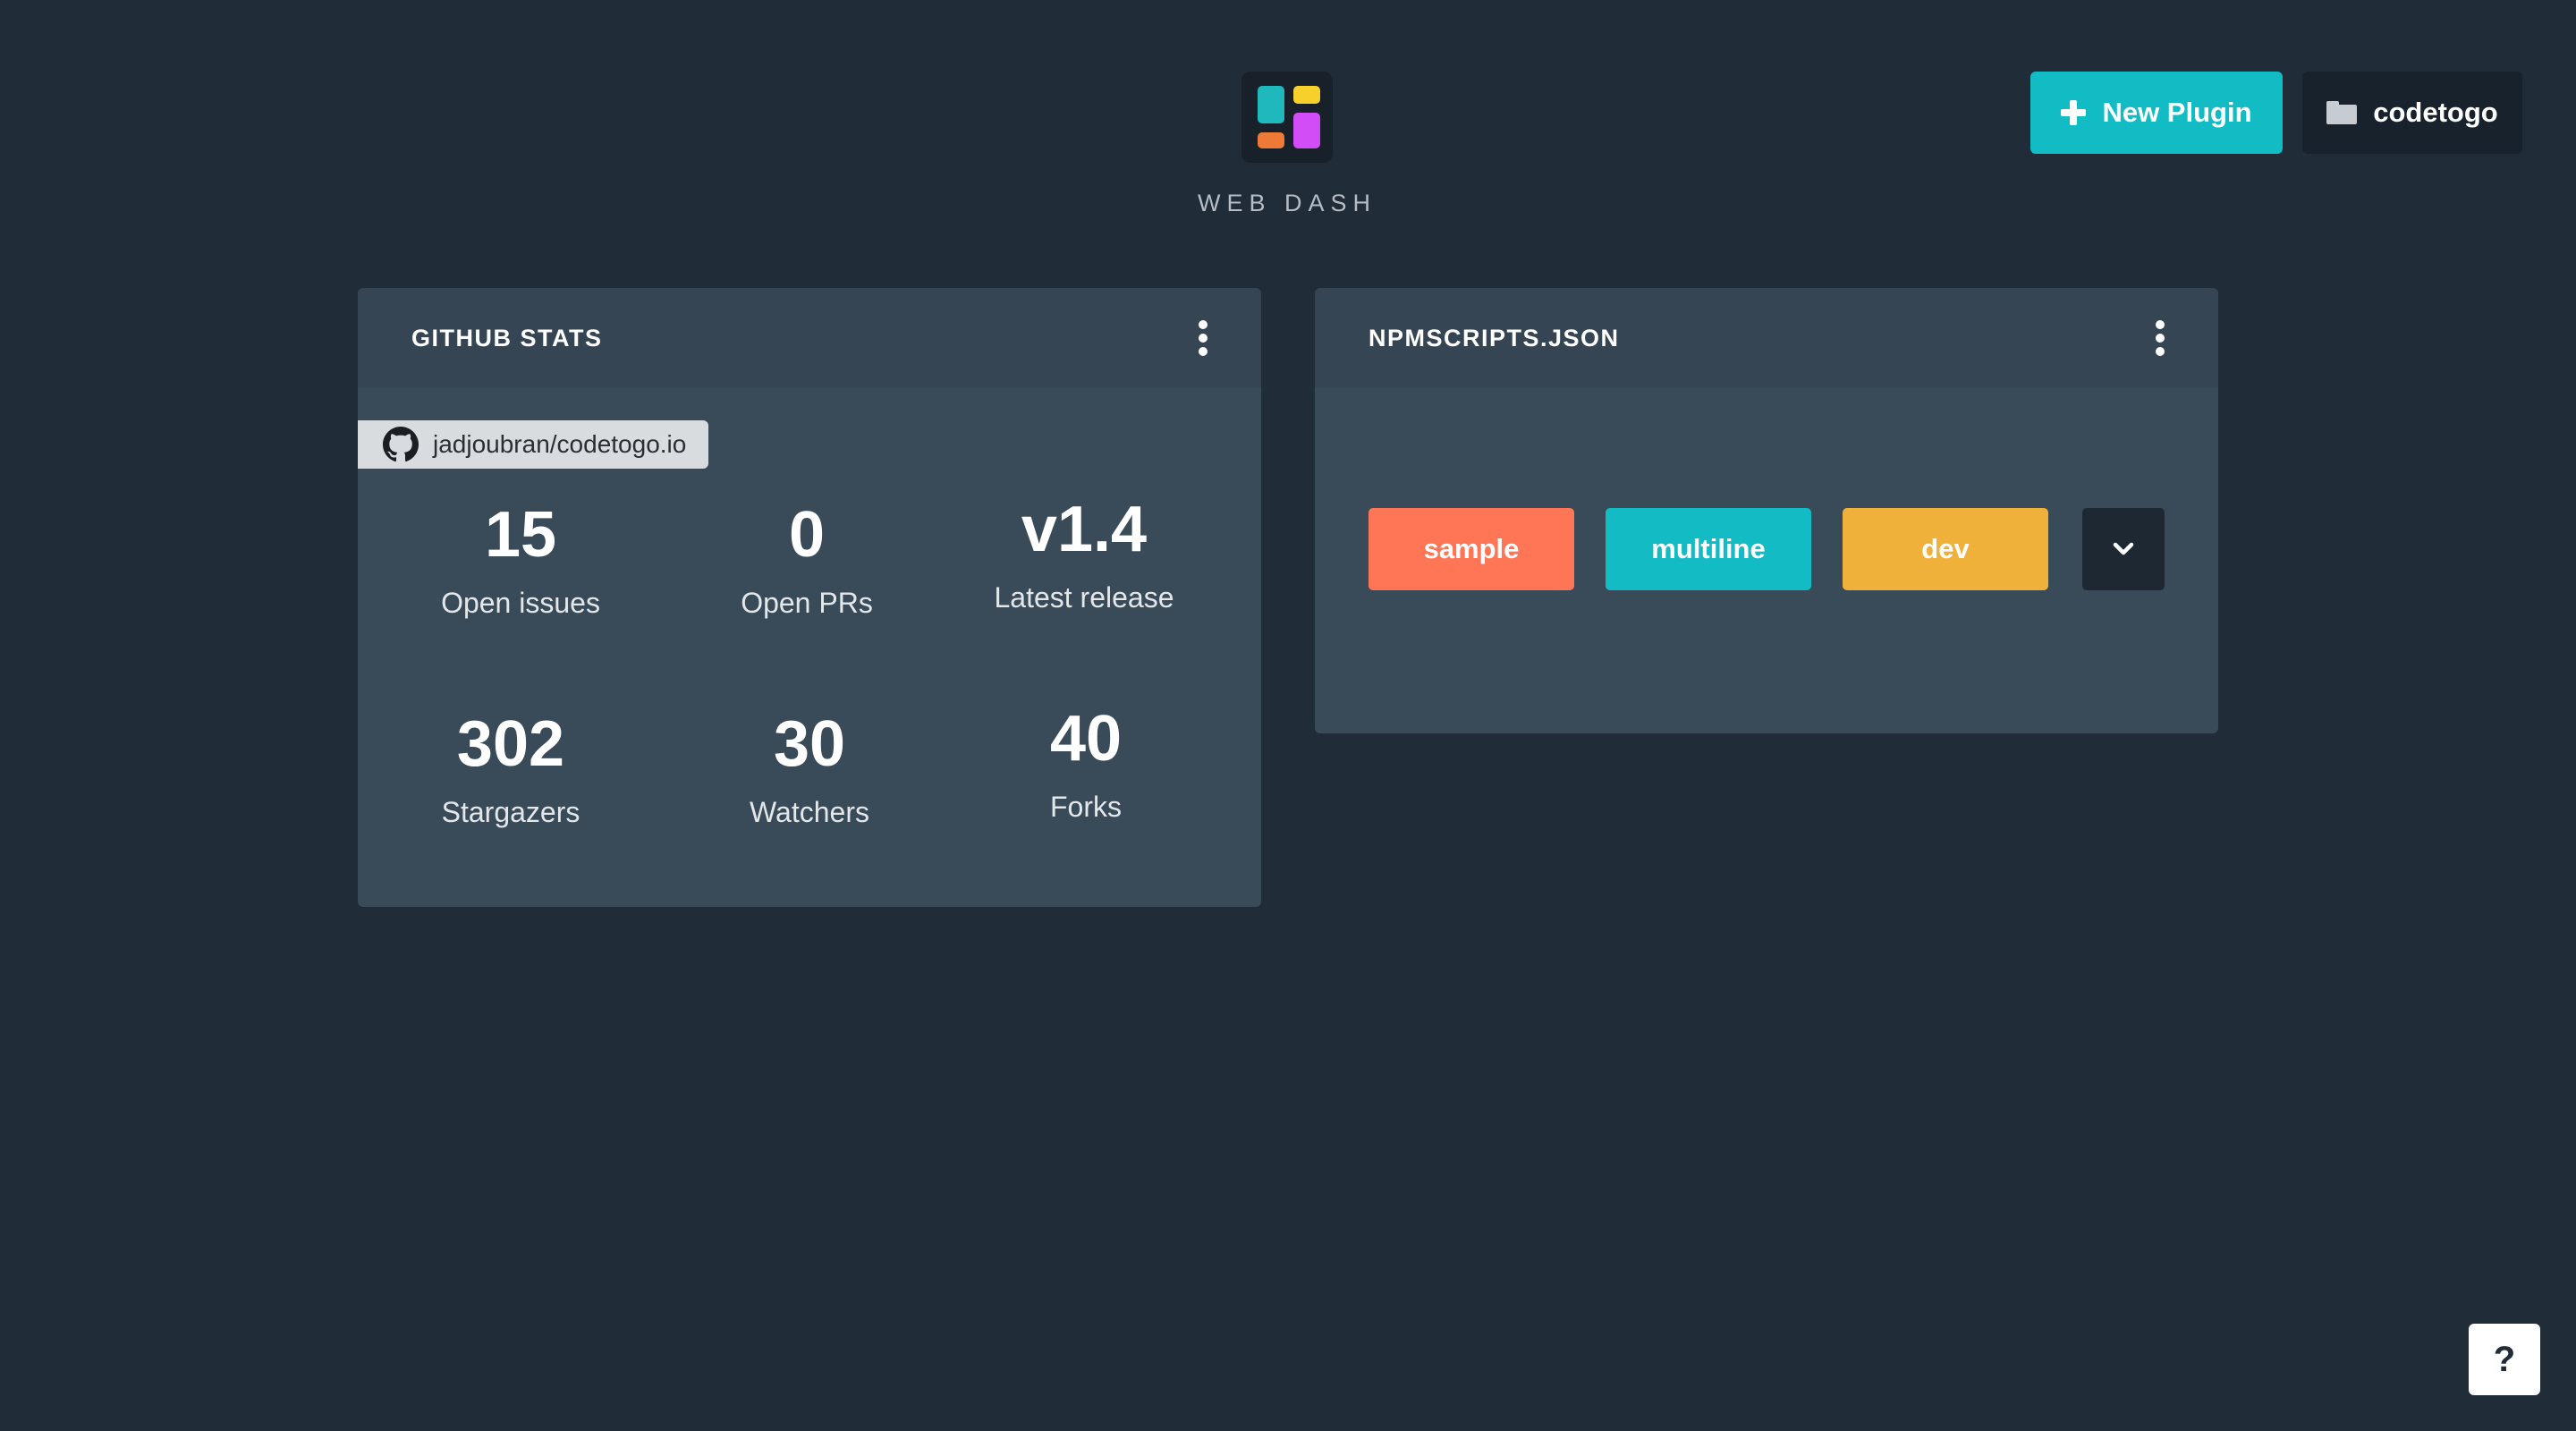  Describe the element at coordinates (807, 535) in the screenshot. I see `stat-value: 0` at that location.